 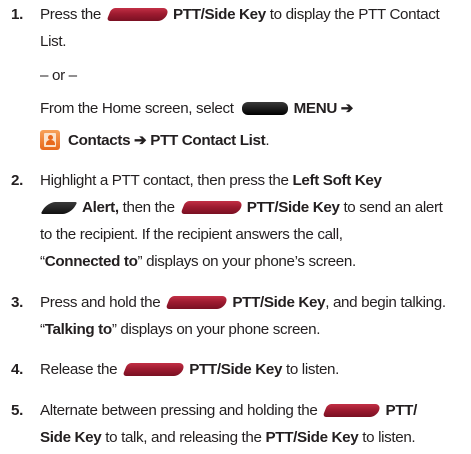 What do you see at coordinates (17, 14) in the screenshot?
I see `step-number: 1.` at bounding box center [17, 14].